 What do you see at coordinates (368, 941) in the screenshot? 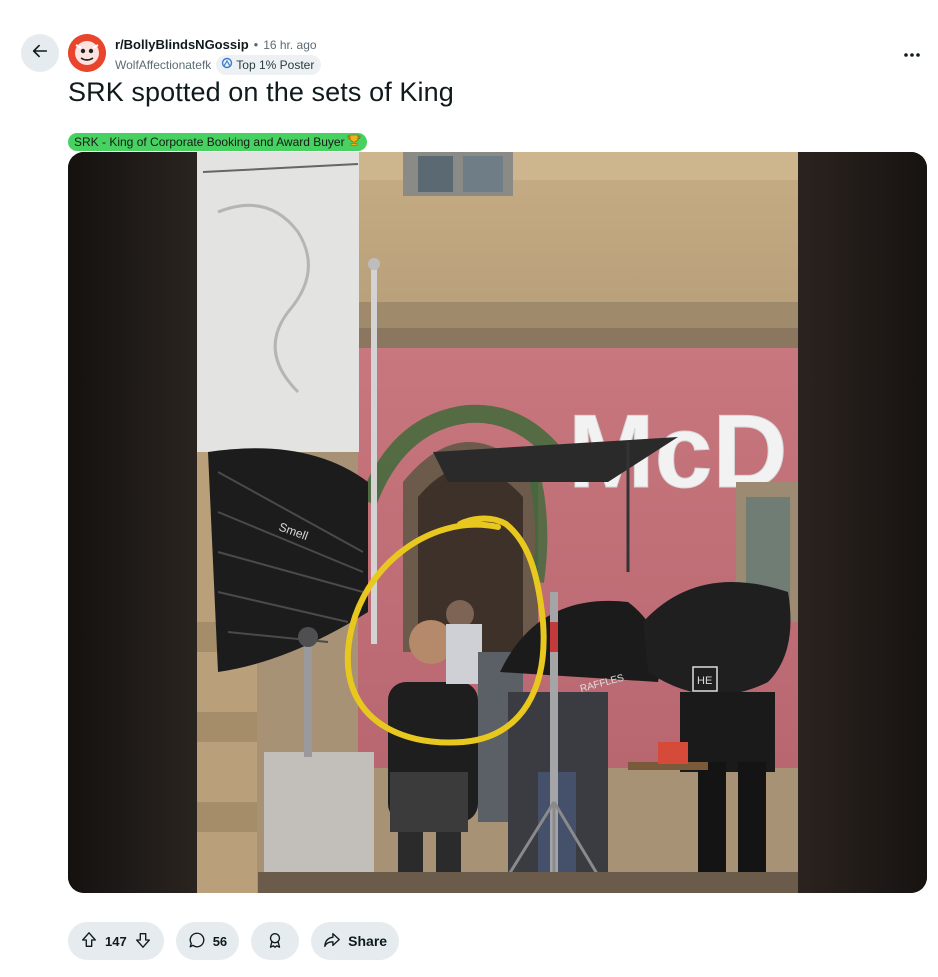
I see `share-label: Share` at bounding box center [368, 941].